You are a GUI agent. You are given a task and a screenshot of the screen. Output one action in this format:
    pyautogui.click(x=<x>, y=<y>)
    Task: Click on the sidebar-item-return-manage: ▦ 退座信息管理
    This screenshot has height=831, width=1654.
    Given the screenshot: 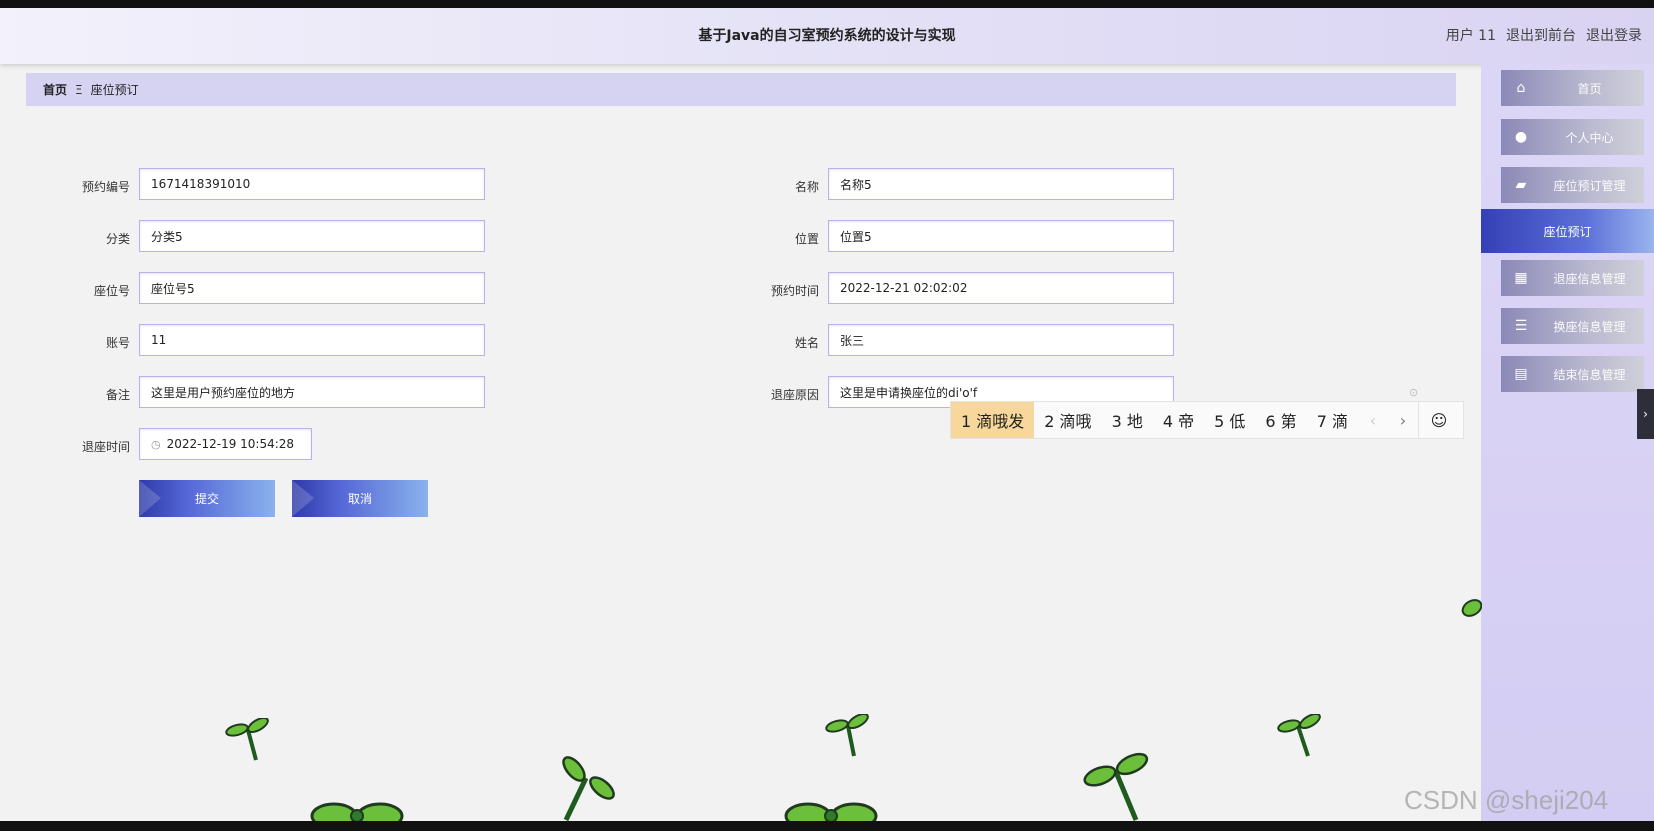 What is the action you would take?
    pyautogui.click(x=1572, y=278)
    